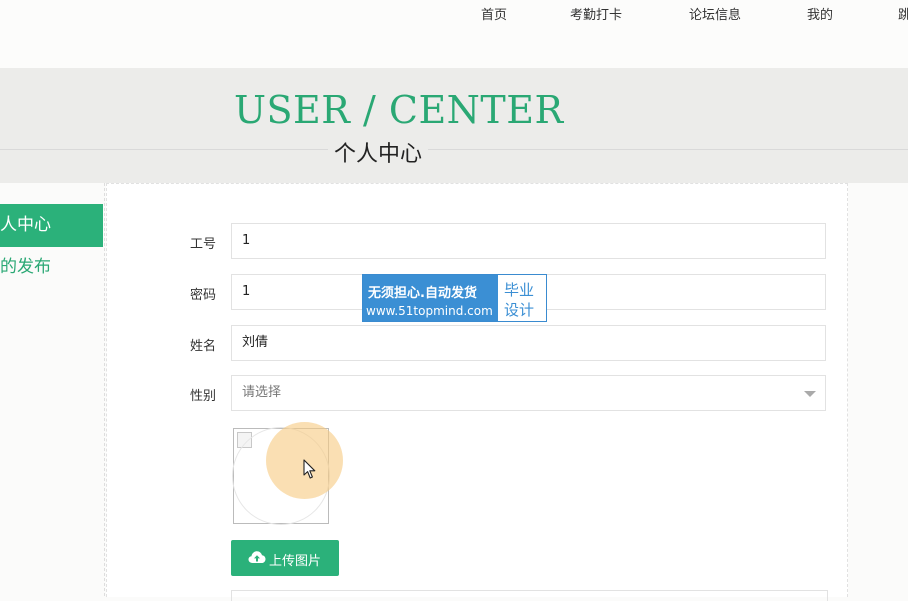 Image resolution: width=908 pixels, height=601 pixels. Describe the element at coordinates (715, 13) in the screenshot. I see `nav-forum: 论坛信息` at that location.